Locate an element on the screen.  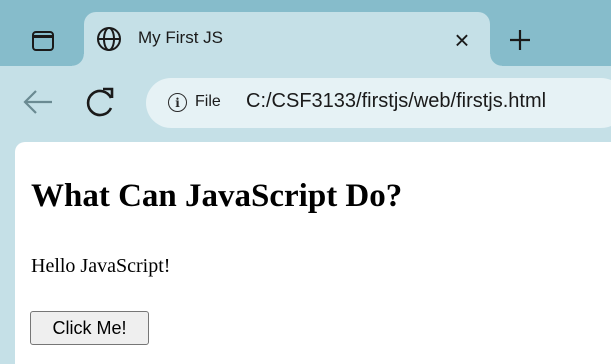
reload-icon is located at coordinates (100, 102).